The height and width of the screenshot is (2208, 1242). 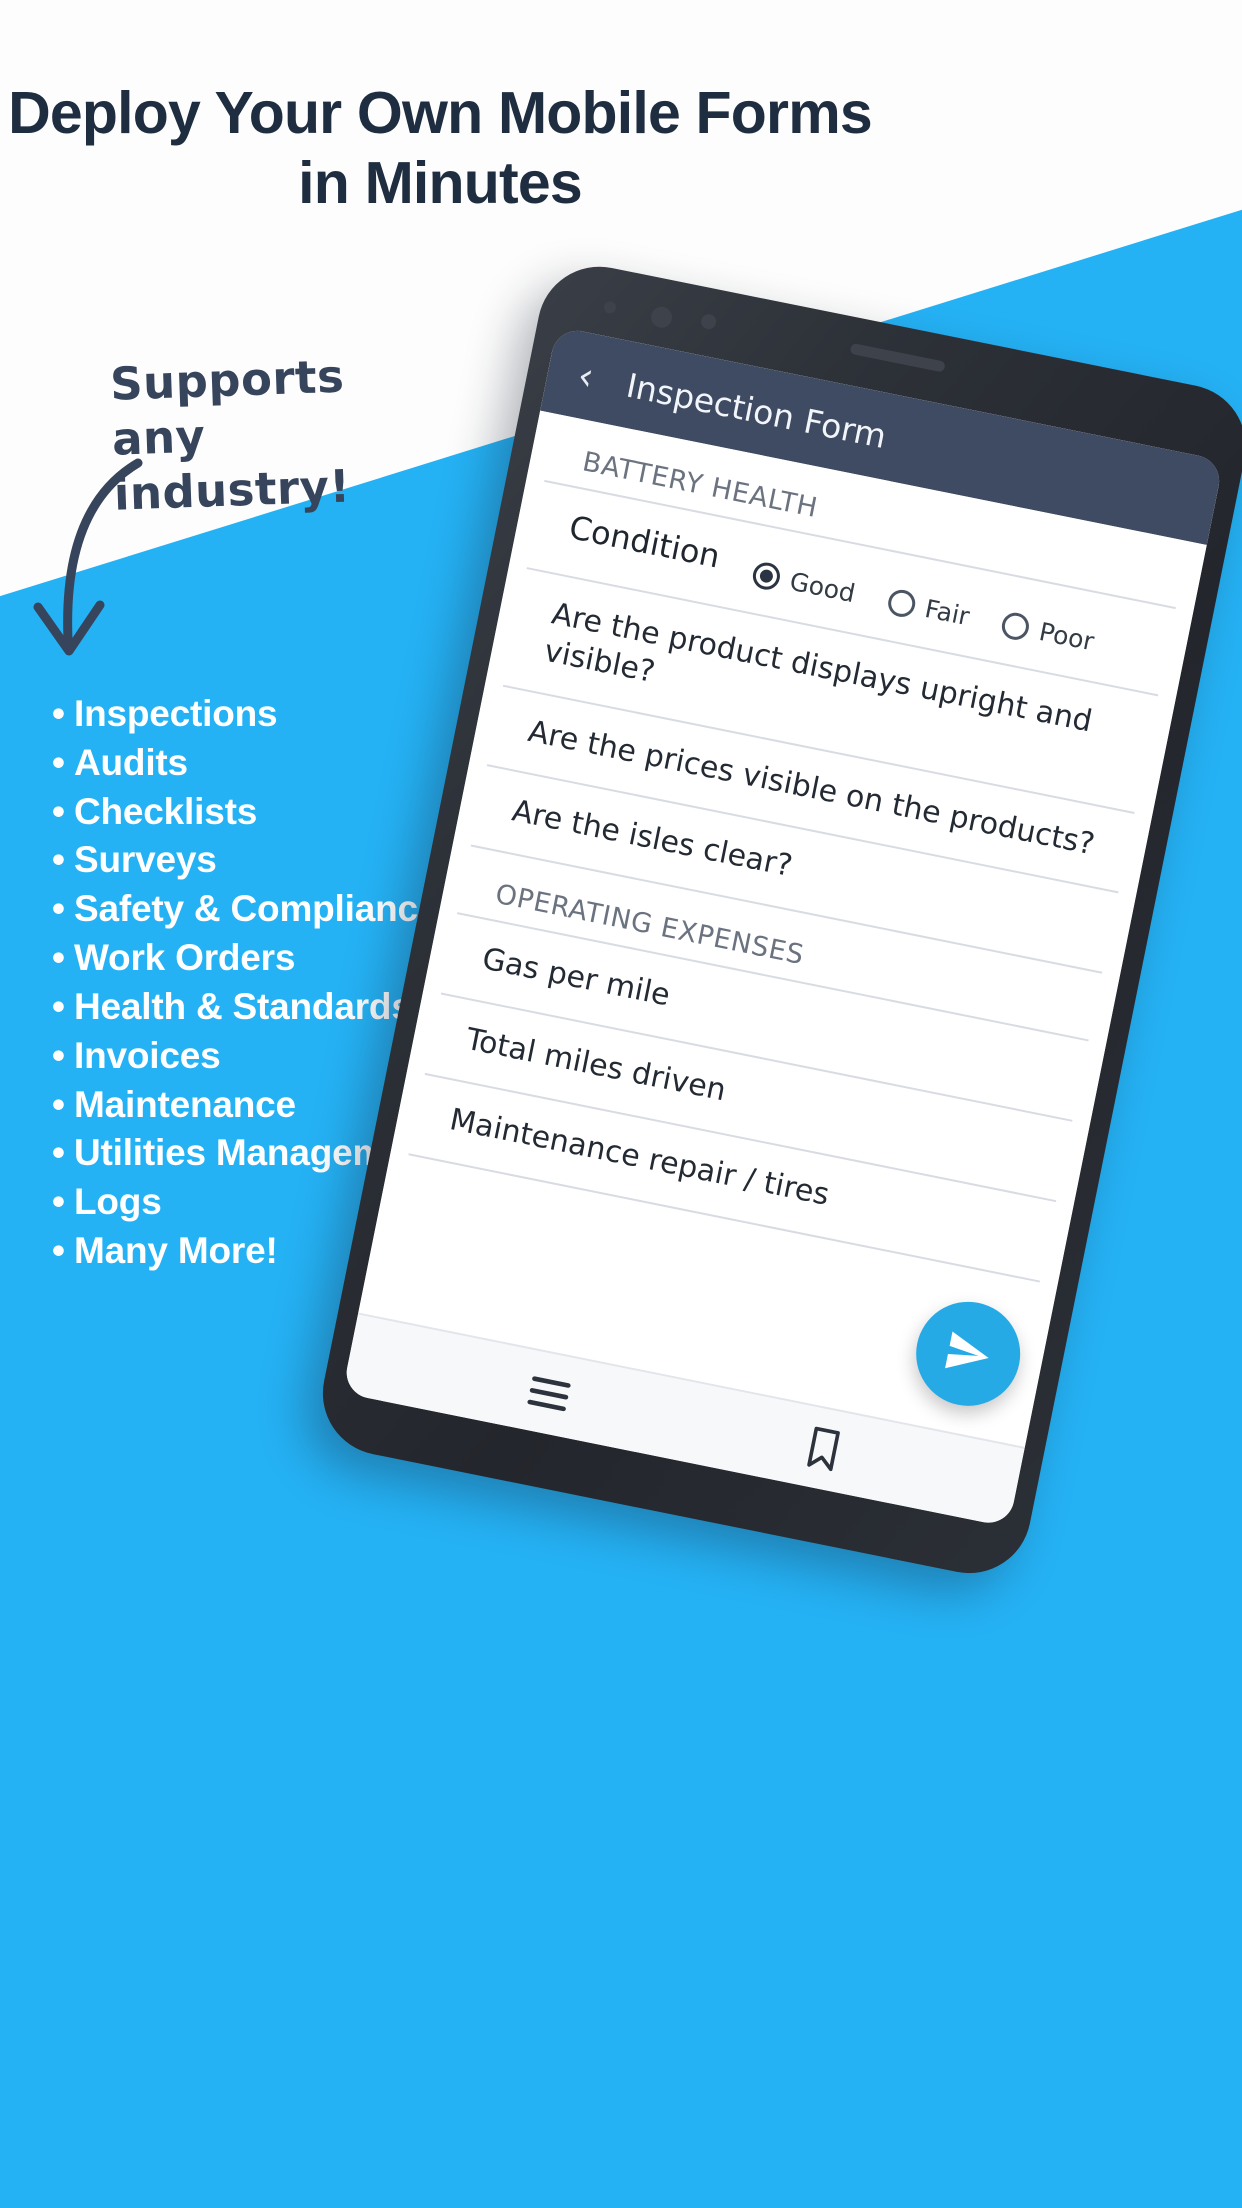 I want to click on radio-label: Fair, so click(x=947, y=612).